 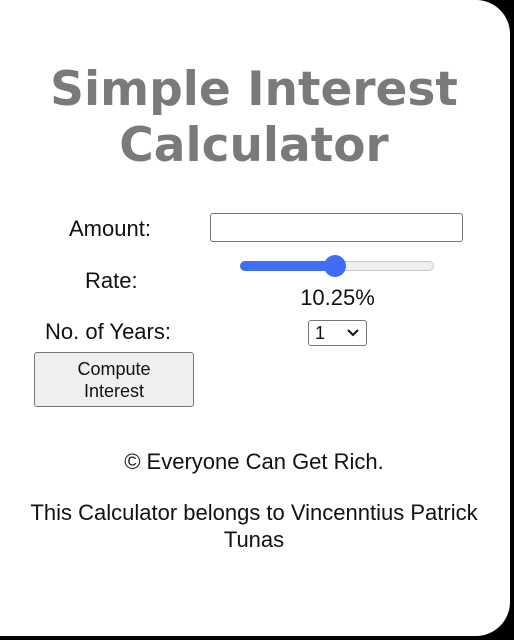 I want to click on copyright-text: © Everyone Can Get Rich., so click(x=254, y=461).